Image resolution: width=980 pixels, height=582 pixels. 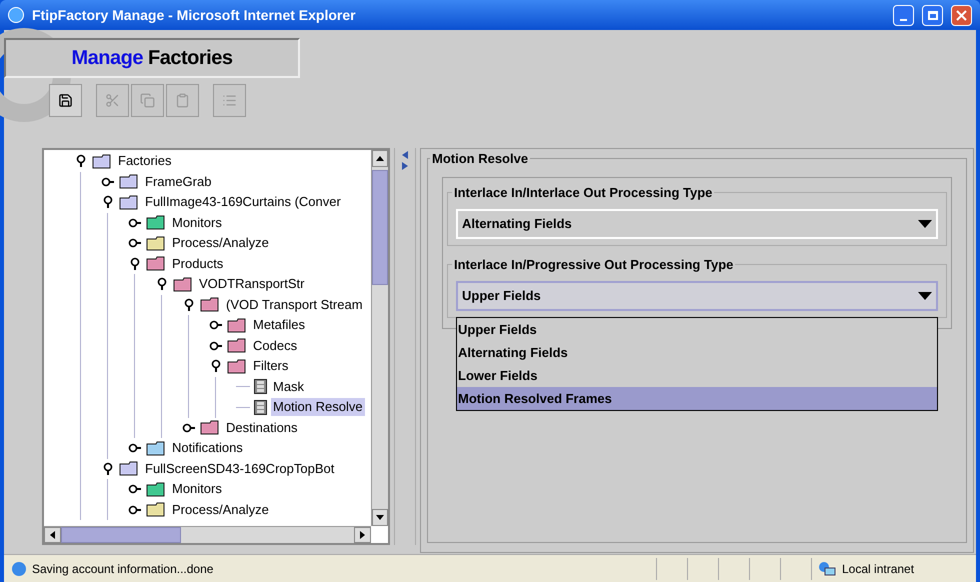 What do you see at coordinates (697, 398) in the screenshot?
I see `dropdown-option: Motion Resolved Frames` at bounding box center [697, 398].